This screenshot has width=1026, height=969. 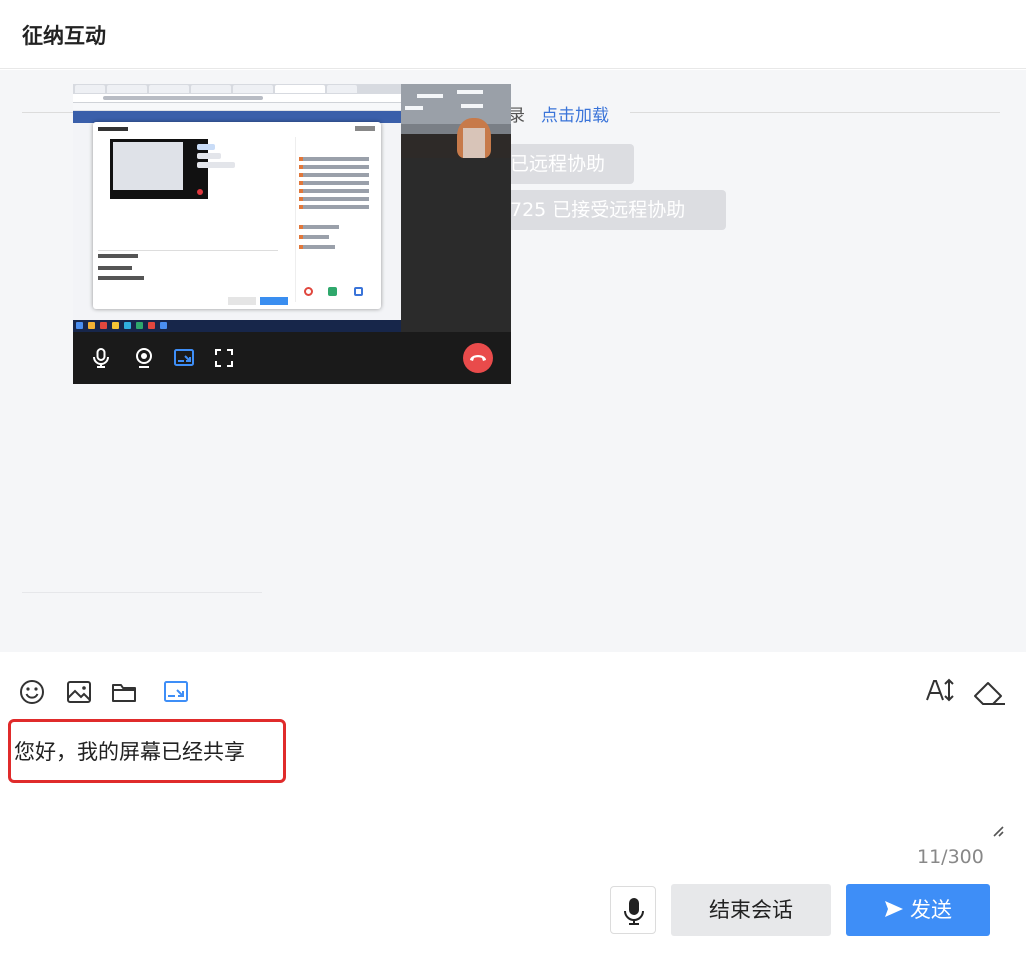 What do you see at coordinates (79, 692) in the screenshot?
I see `image-icon` at bounding box center [79, 692].